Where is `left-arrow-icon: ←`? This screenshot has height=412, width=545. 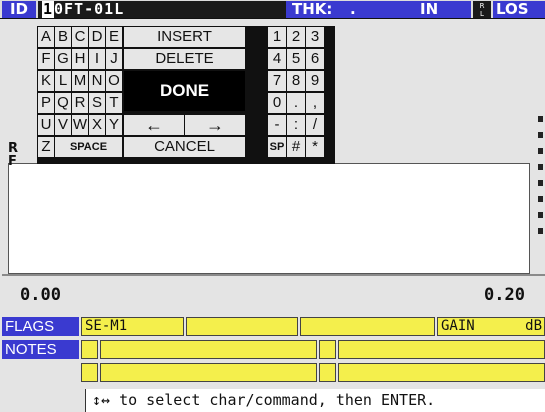
left-arrow-icon: ← is located at coordinates (154, 125).